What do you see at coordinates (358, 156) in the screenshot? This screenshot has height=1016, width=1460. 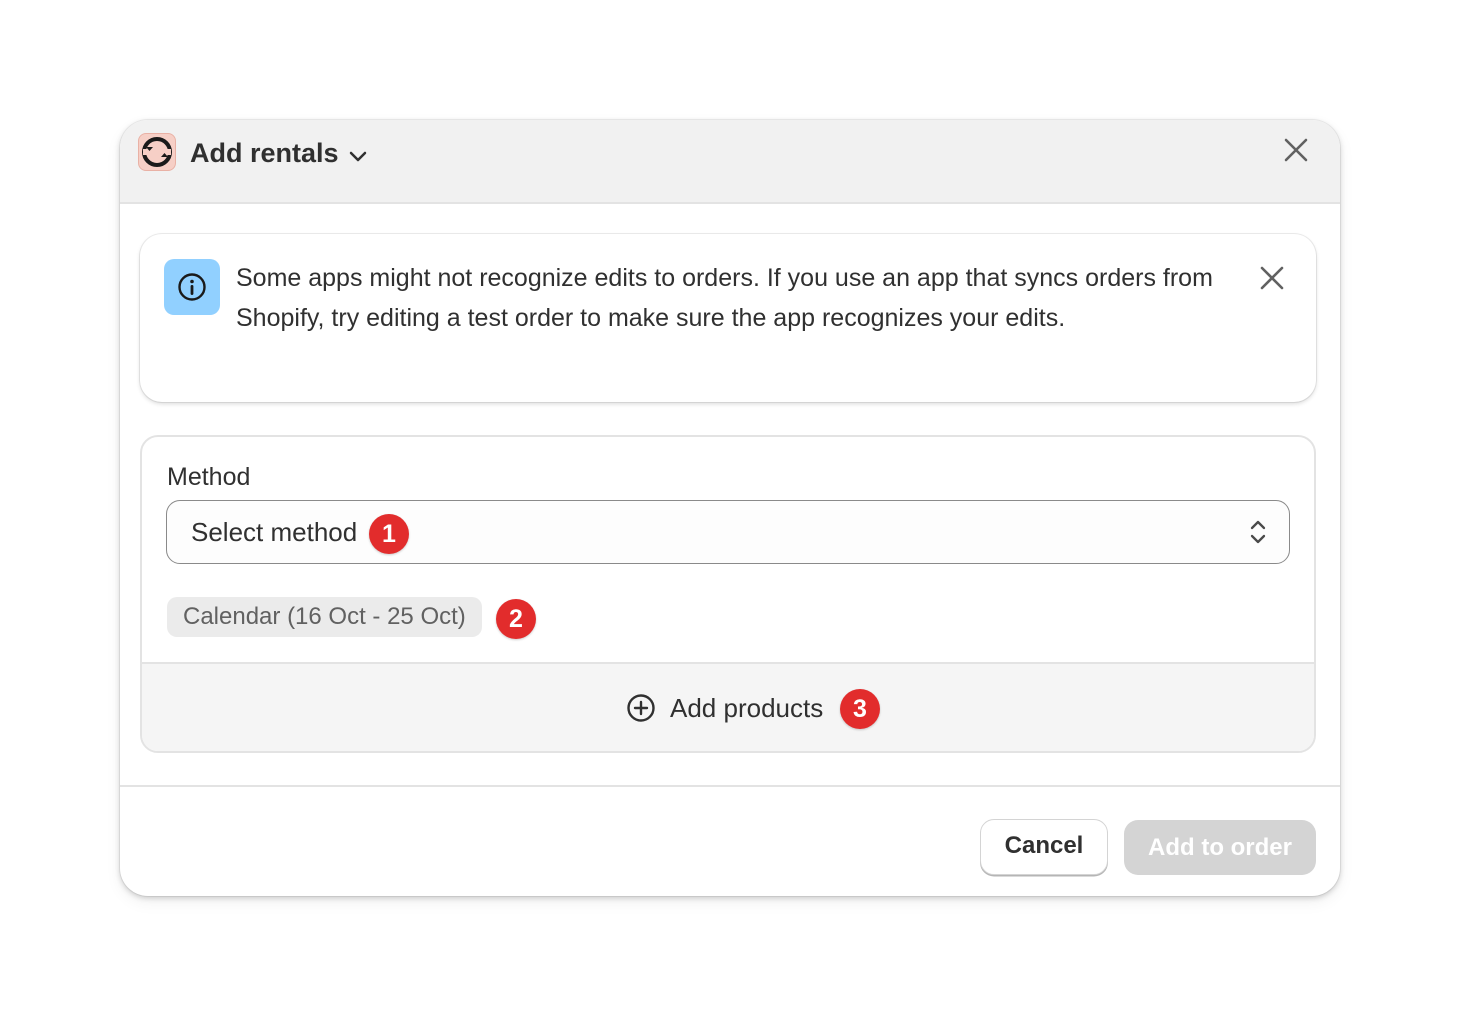 I see `chevron-down-icon` at bounding box center [358, 156].